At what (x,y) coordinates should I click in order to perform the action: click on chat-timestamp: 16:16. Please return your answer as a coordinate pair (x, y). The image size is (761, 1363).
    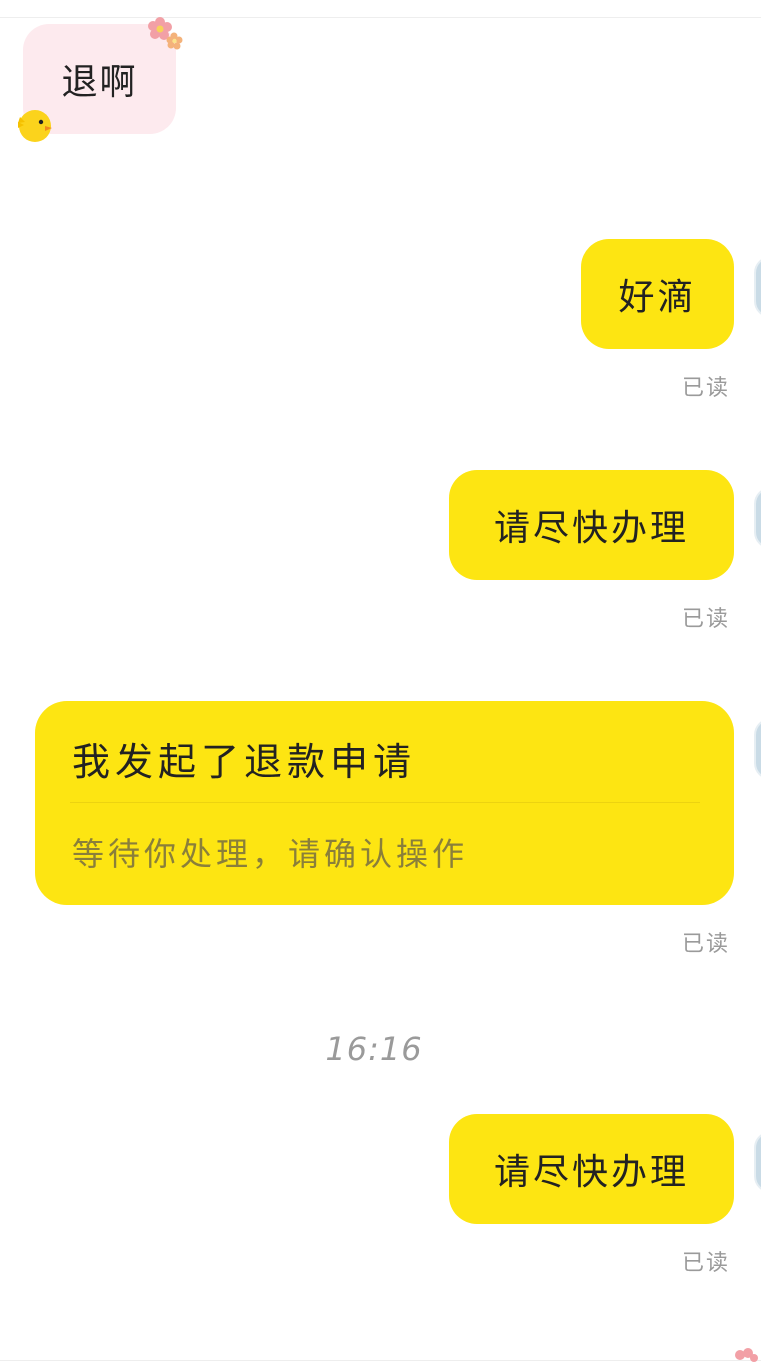
    Looking at the image, I should click on (374, 1049).